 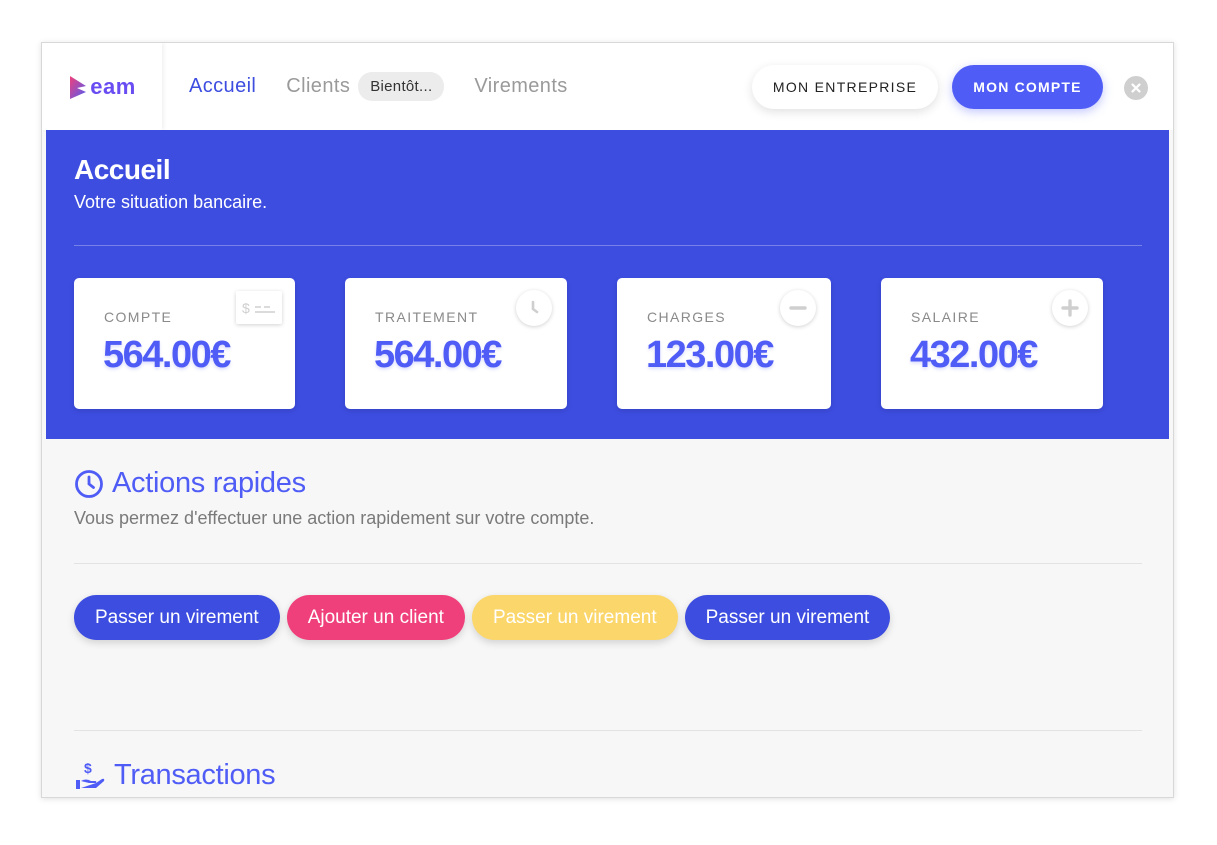 I want to click on logo: eam, so click(x=102, y=86).